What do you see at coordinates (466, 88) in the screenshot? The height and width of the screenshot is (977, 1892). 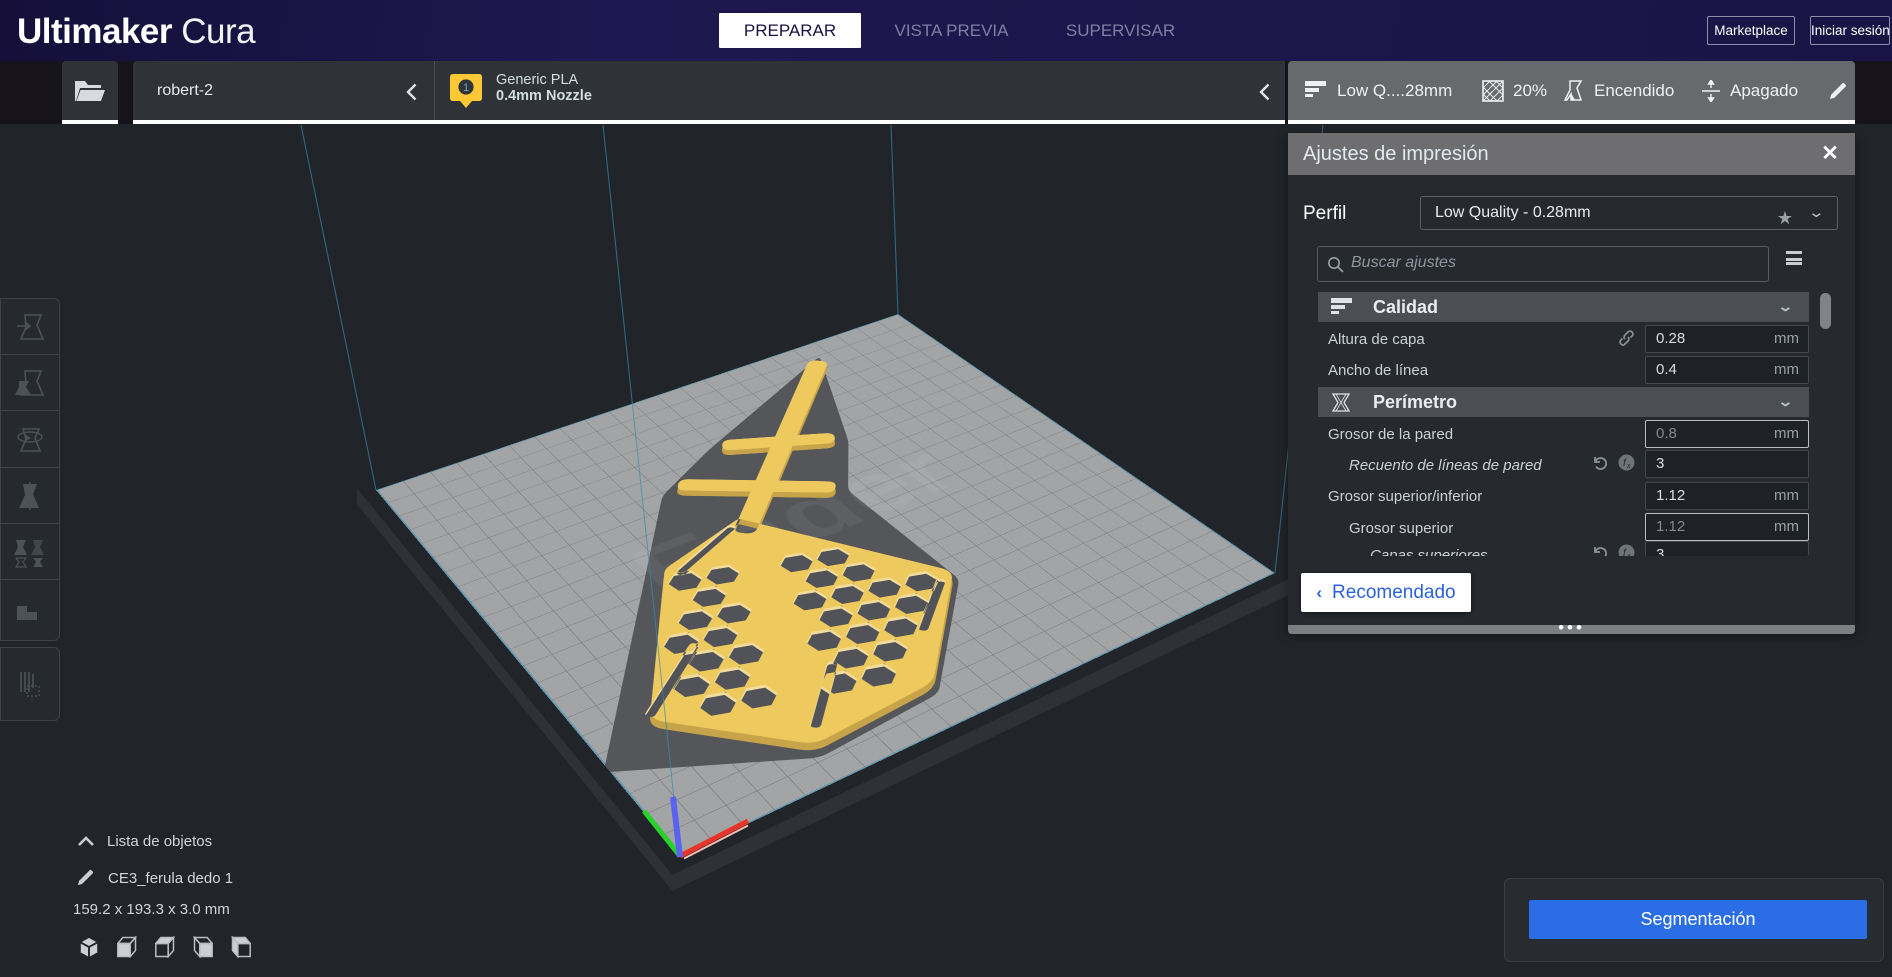 I see `svg-text: 1` at bounding box center [466, 88].